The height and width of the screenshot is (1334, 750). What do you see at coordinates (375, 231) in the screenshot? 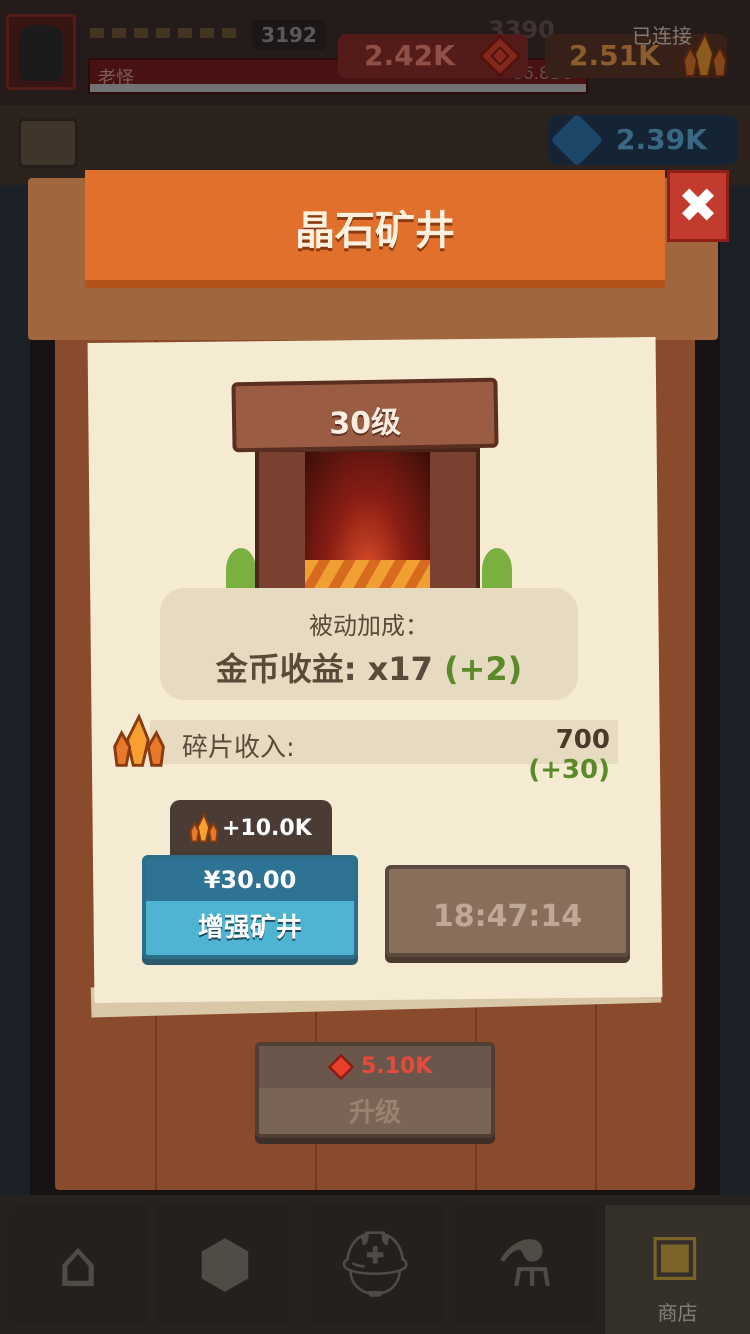
I see `modal-title: 晶石矿井` at bounding box center [375, 231].